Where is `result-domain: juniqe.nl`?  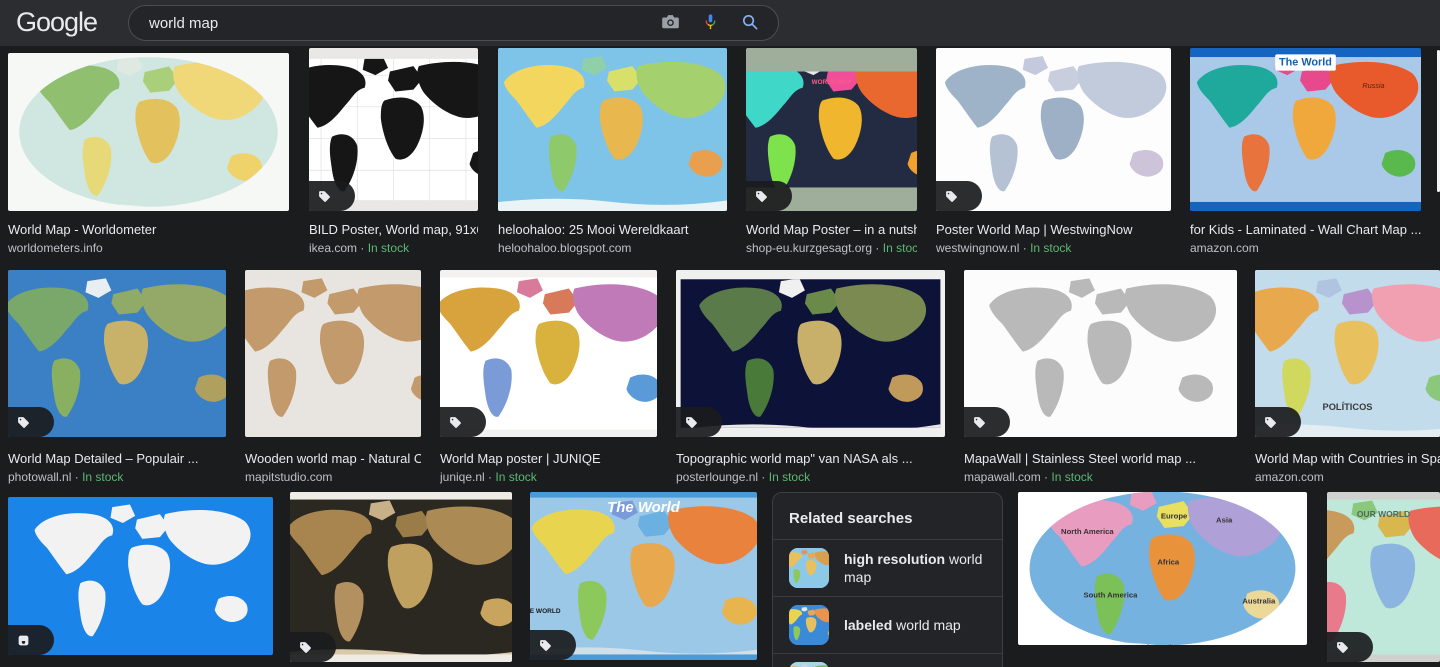
result-domain: juniqe.nl is located at coordinates (462, 477).